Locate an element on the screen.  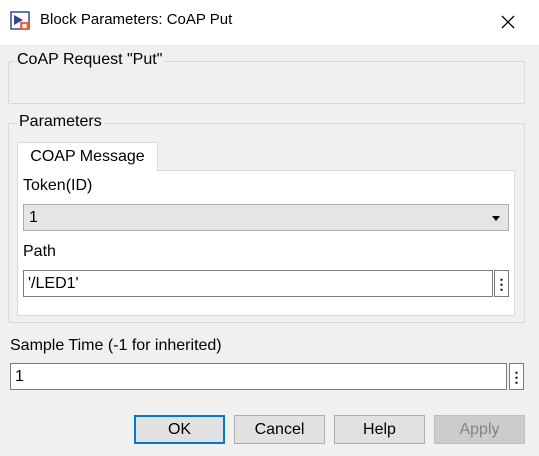
help-button: Help is located at coordinates (379, 429).